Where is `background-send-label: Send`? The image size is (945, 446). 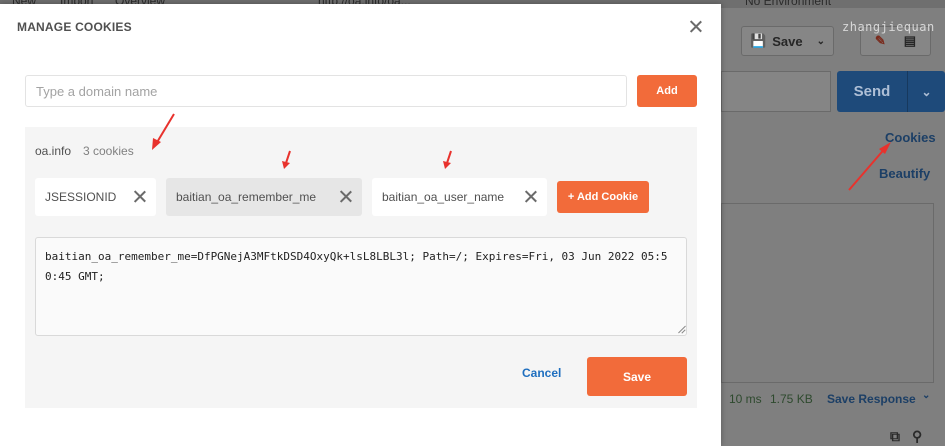 background-send-label: Send is located at coordinates (872, 91).